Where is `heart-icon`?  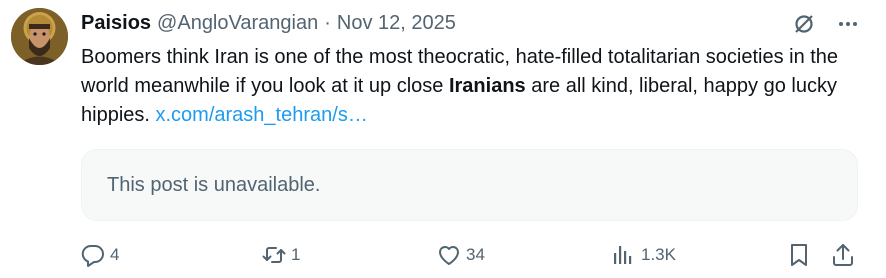
heart-icon is located at coordinates (449, 255).